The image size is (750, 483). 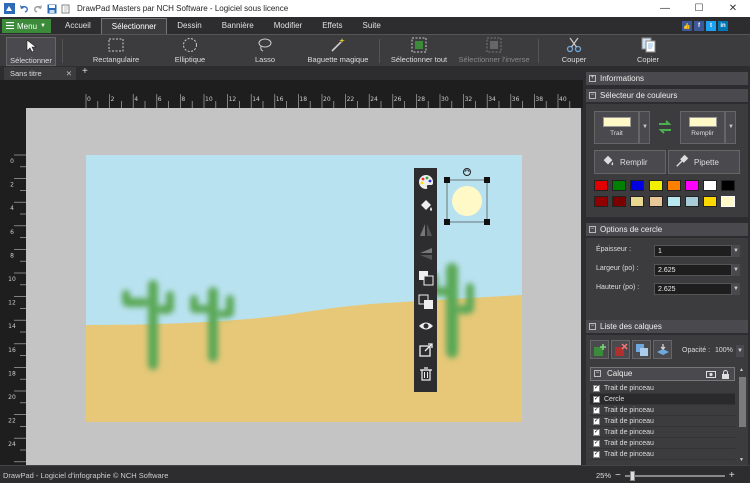 I want to click on stroke-color-button: Trait, so click(x=616, y=127).